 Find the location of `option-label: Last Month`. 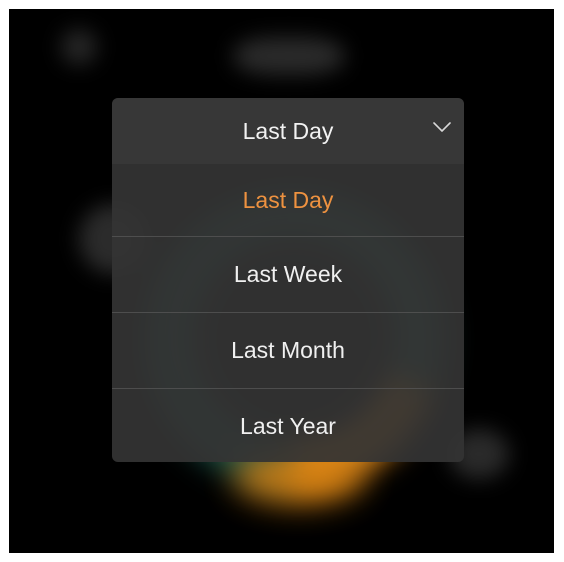

option-label: Last Month is located at coordinates (288, 350).